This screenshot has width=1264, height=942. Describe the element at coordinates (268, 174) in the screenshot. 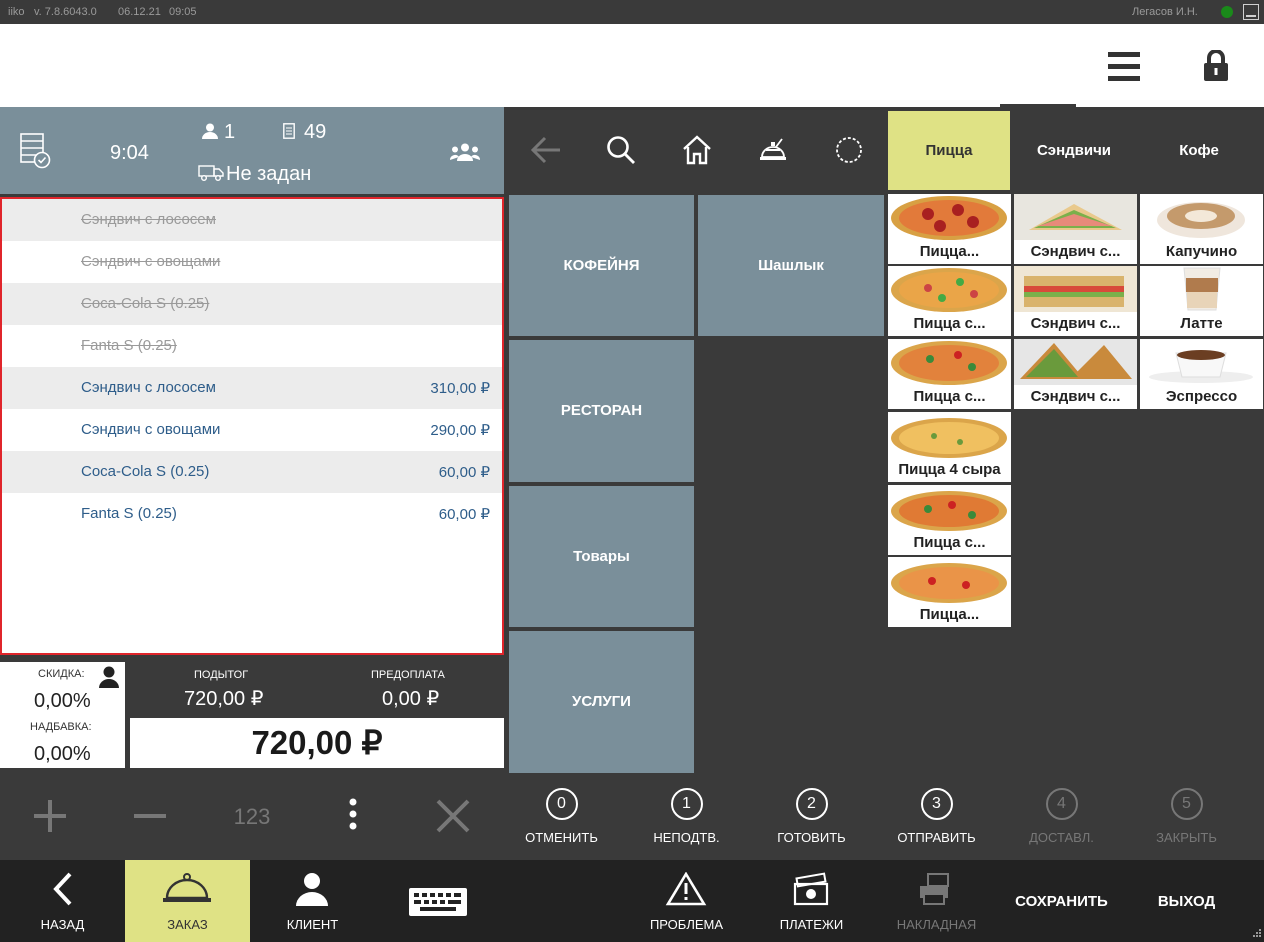

I see `delivery-status: Не задан` at that location.